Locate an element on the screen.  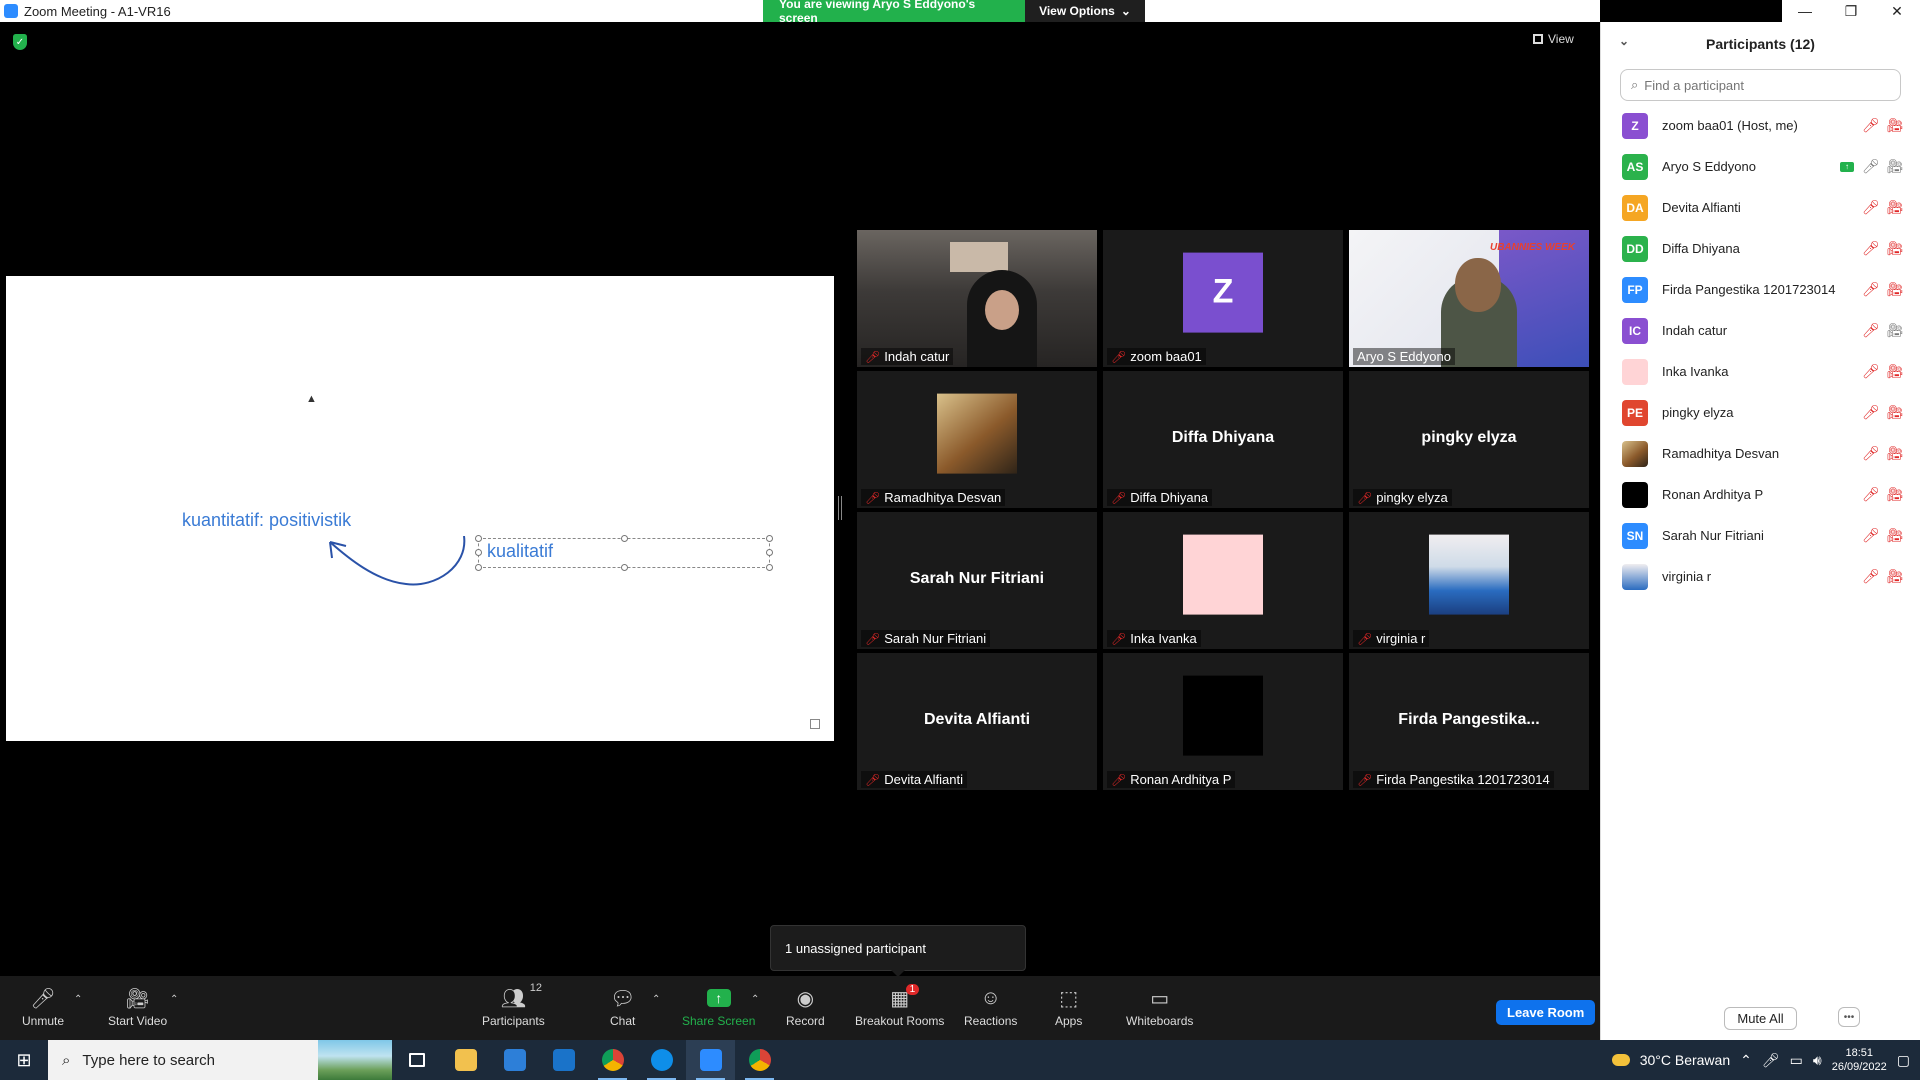
breakout-rooms-button: ▦ 1 Breakout Rooms is located at coordinates (899, 1006).